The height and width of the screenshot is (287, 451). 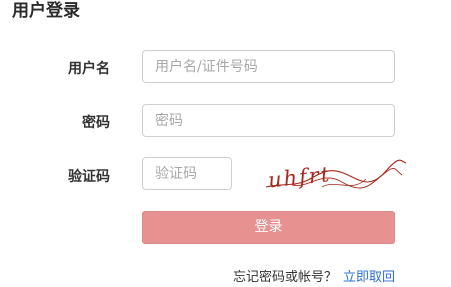 What do you see at coordinates (89, 177) in the screenshot?
I see `captcha-label: 验证码` at bounding box center [89, 177].